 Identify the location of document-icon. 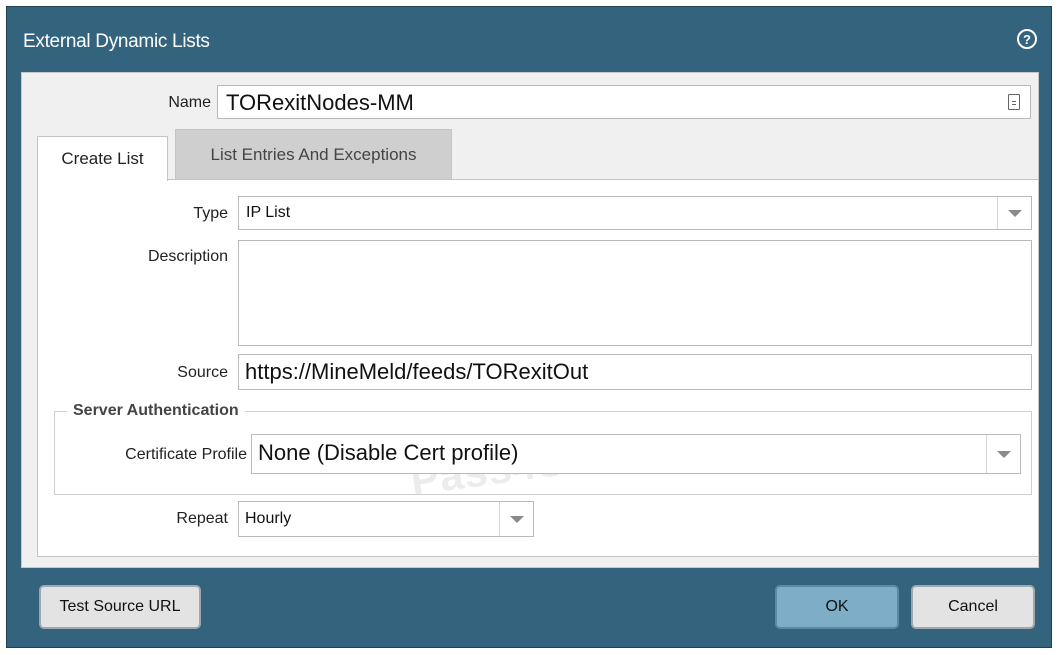
(1014, 102).